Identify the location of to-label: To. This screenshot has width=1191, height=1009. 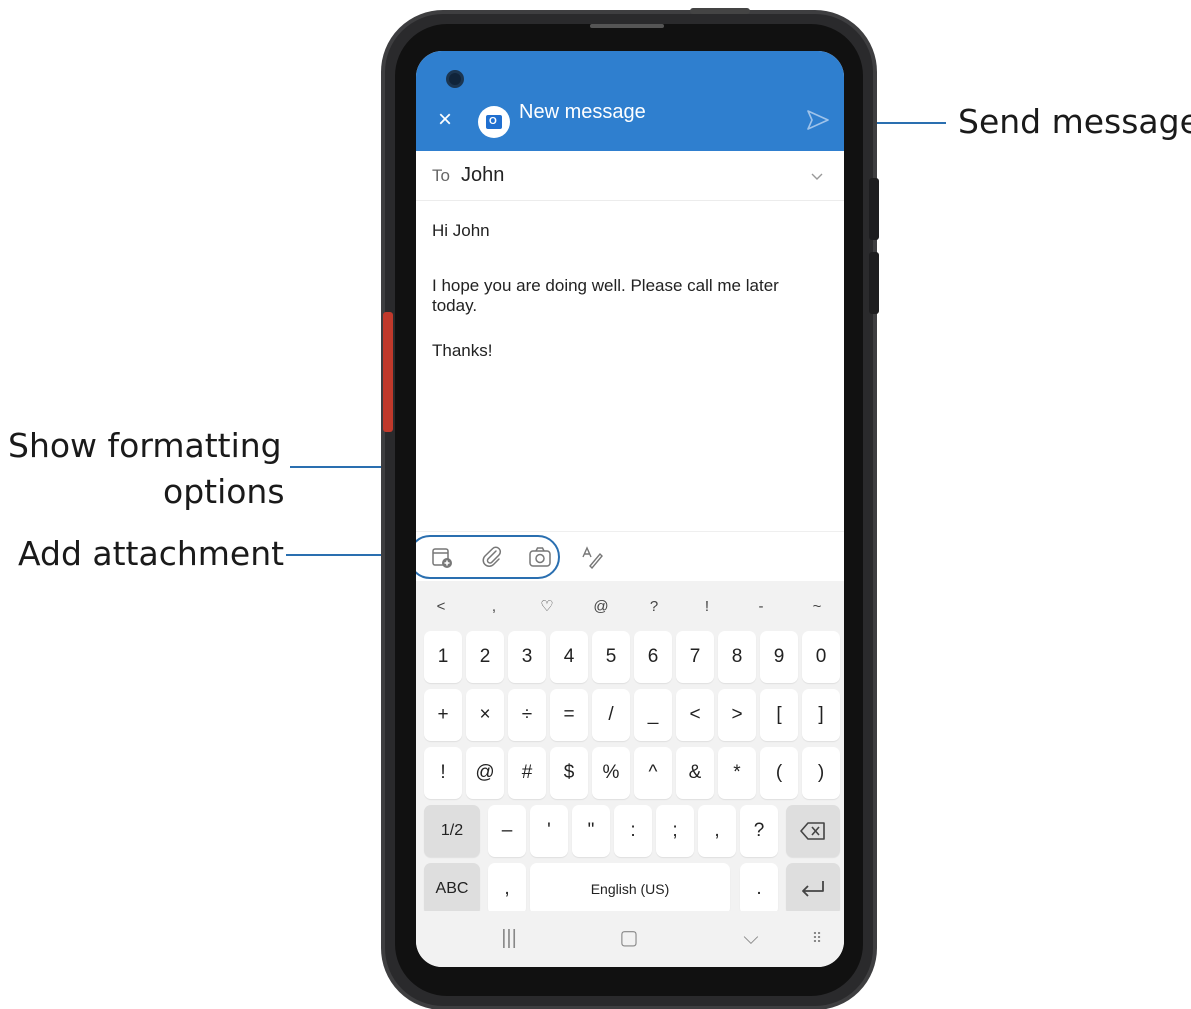
(441, 175).